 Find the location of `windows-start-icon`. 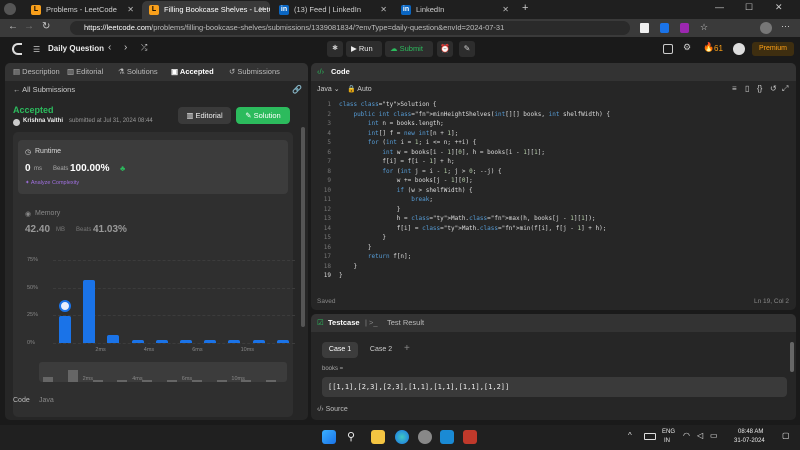

windows-start-icon is located at coordinates (329, 437).